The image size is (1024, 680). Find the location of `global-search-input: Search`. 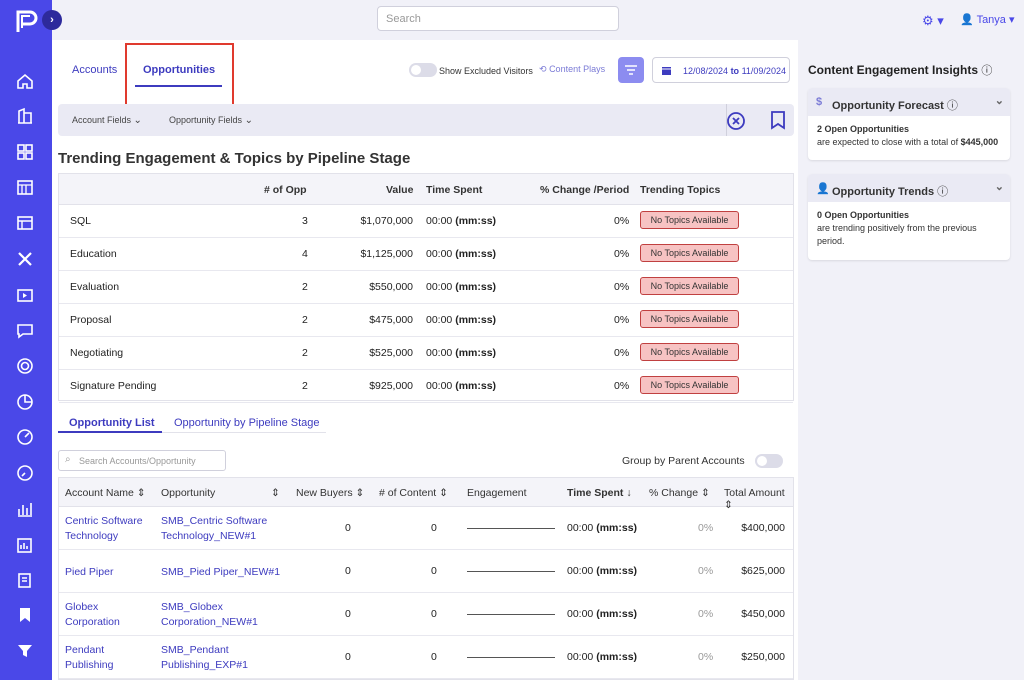

global-search-input: Search is located at coordinates (498, 18).